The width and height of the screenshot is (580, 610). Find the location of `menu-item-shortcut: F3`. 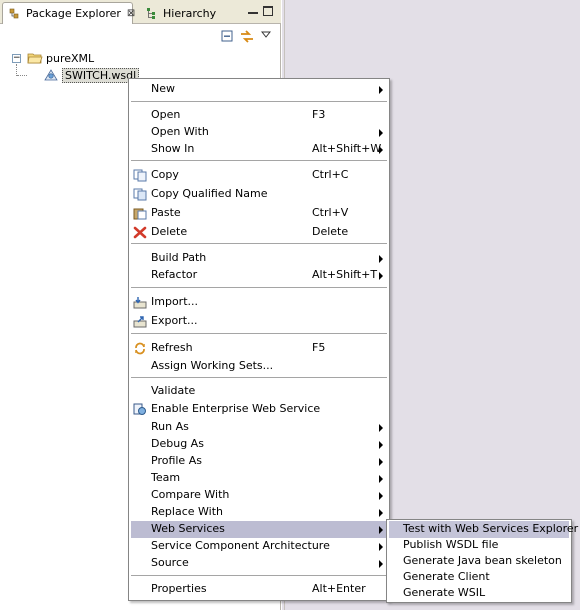

menu-item-shortcut: F3 is located at coordinates (319, 114).